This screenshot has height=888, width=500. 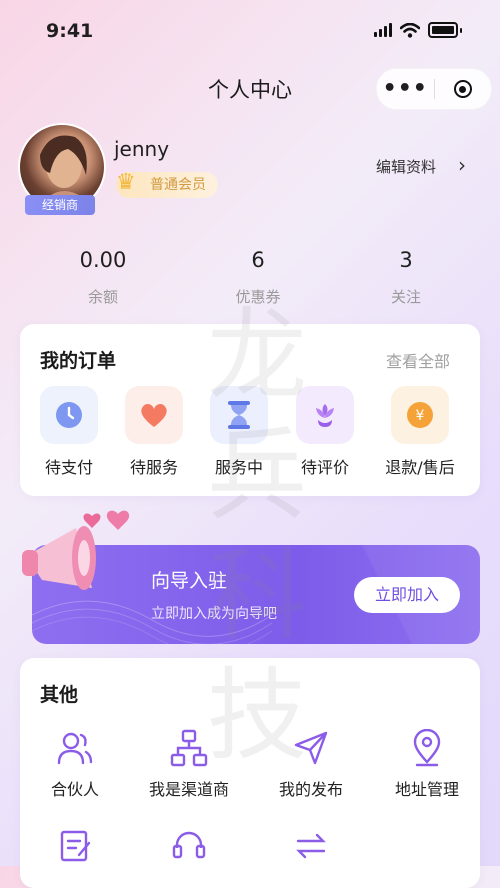 I want to click on status-time: 9:41, so click(x=70, y=31).